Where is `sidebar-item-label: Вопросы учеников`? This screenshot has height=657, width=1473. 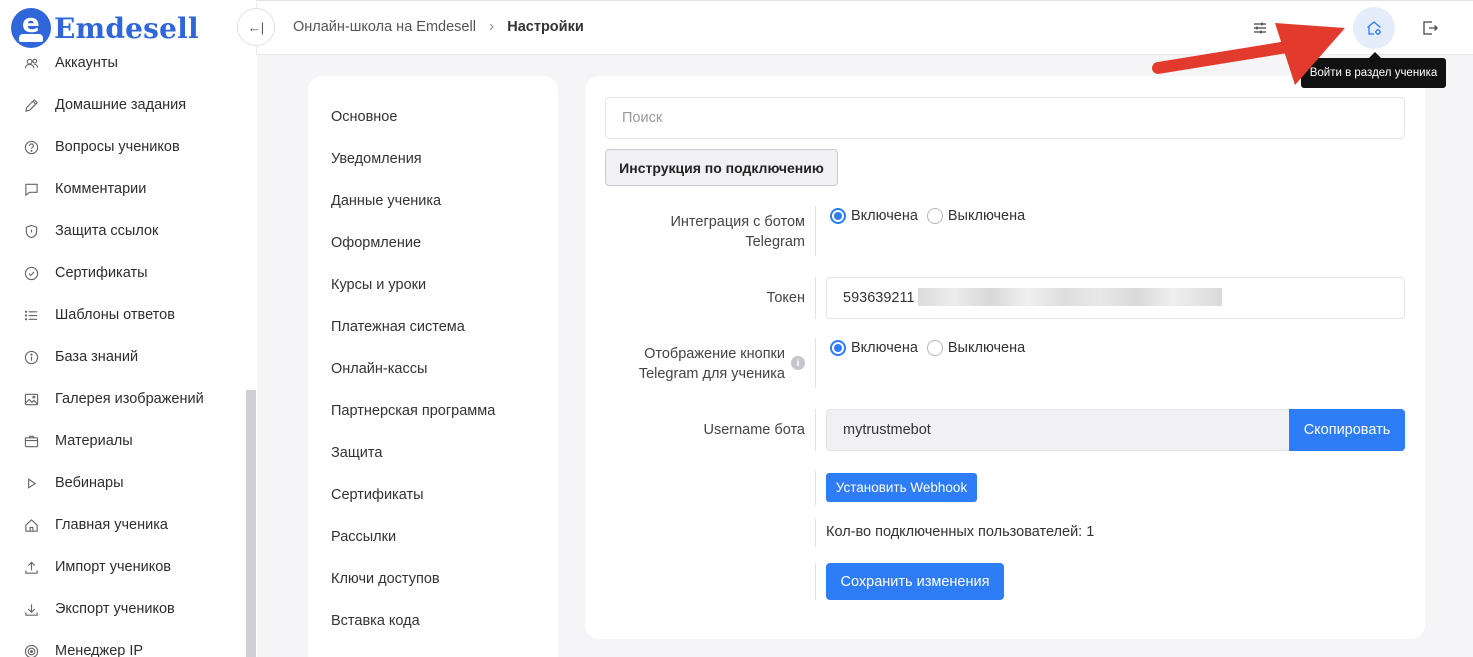 sidebar-item-label: Вопросы учеников is located at coordinates (117, 147).